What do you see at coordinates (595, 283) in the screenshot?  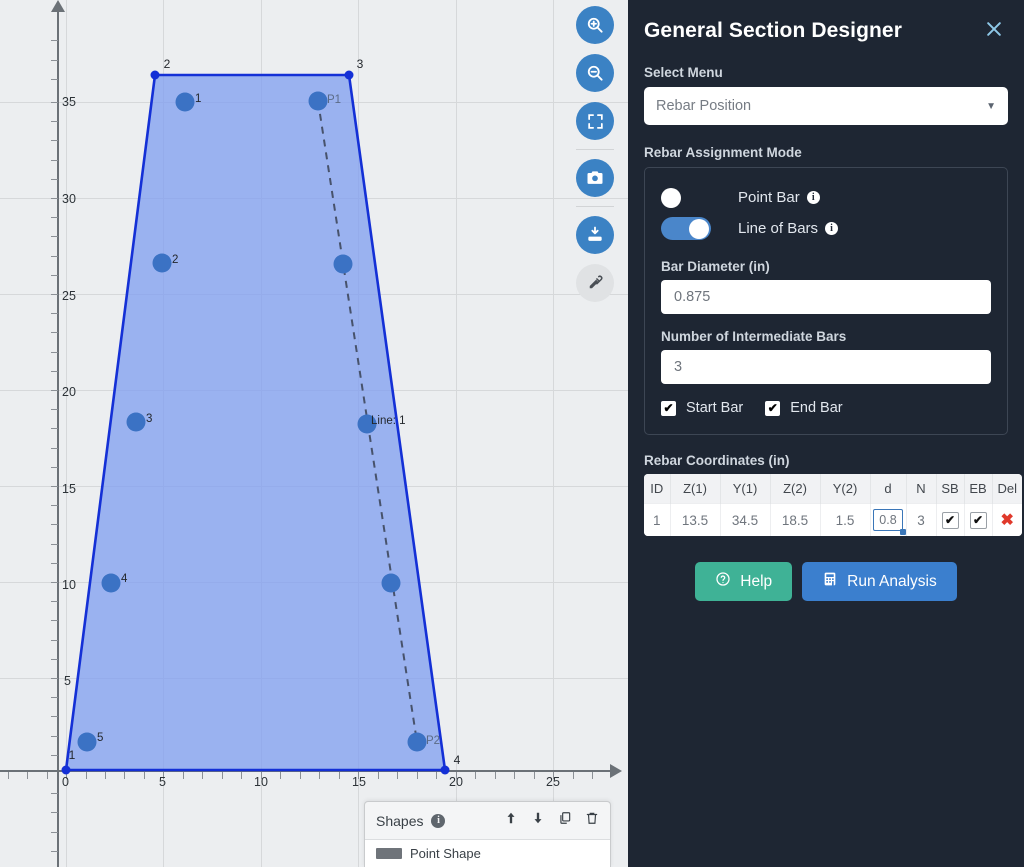 I see `eyedropper-icon` at bounding box center [595, 283].